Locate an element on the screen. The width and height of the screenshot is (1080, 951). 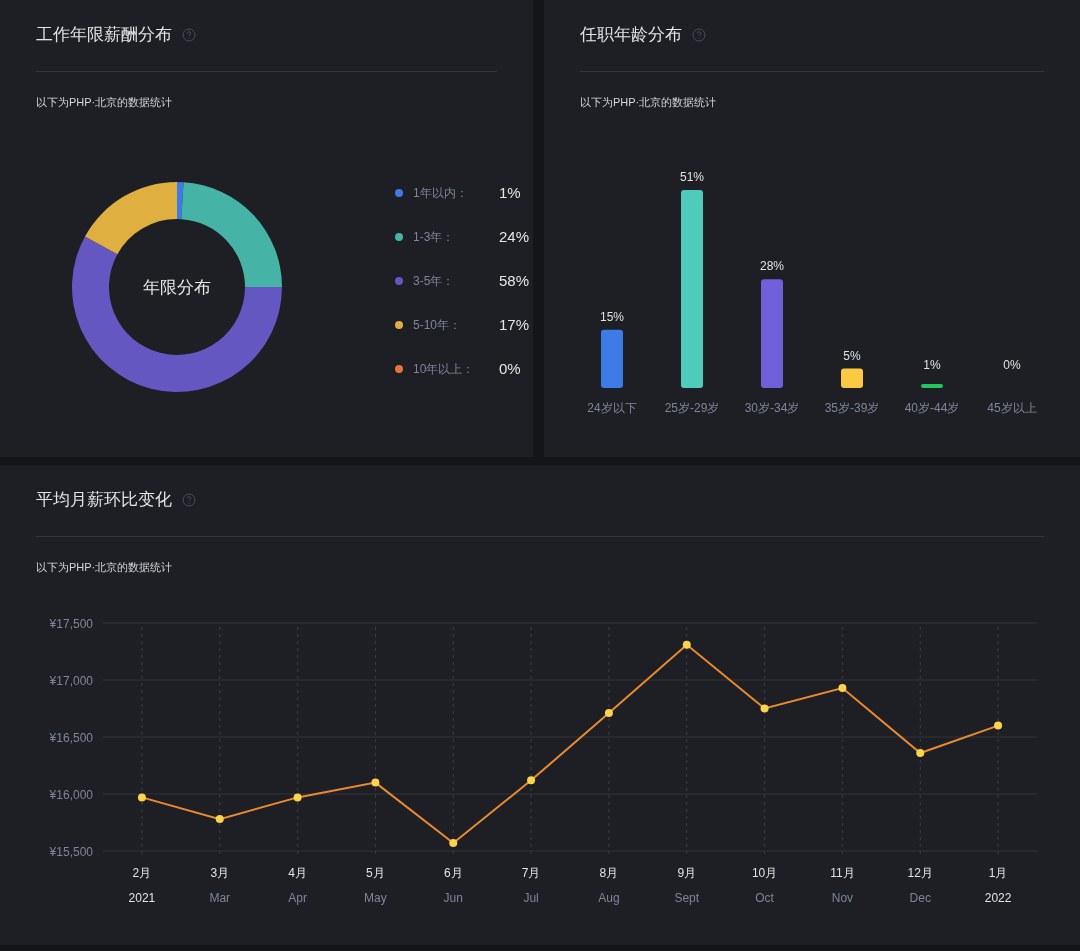
month-label: Jul is located at coordinates (531, 898).